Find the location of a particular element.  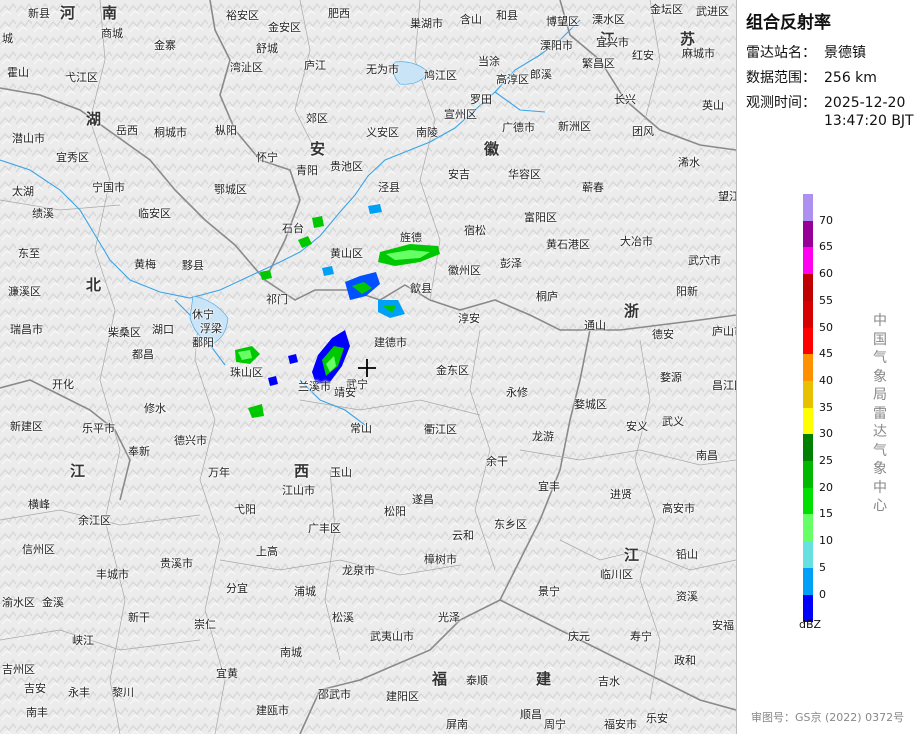

place-label: 高淳区 is located at coordinates (512, 79).